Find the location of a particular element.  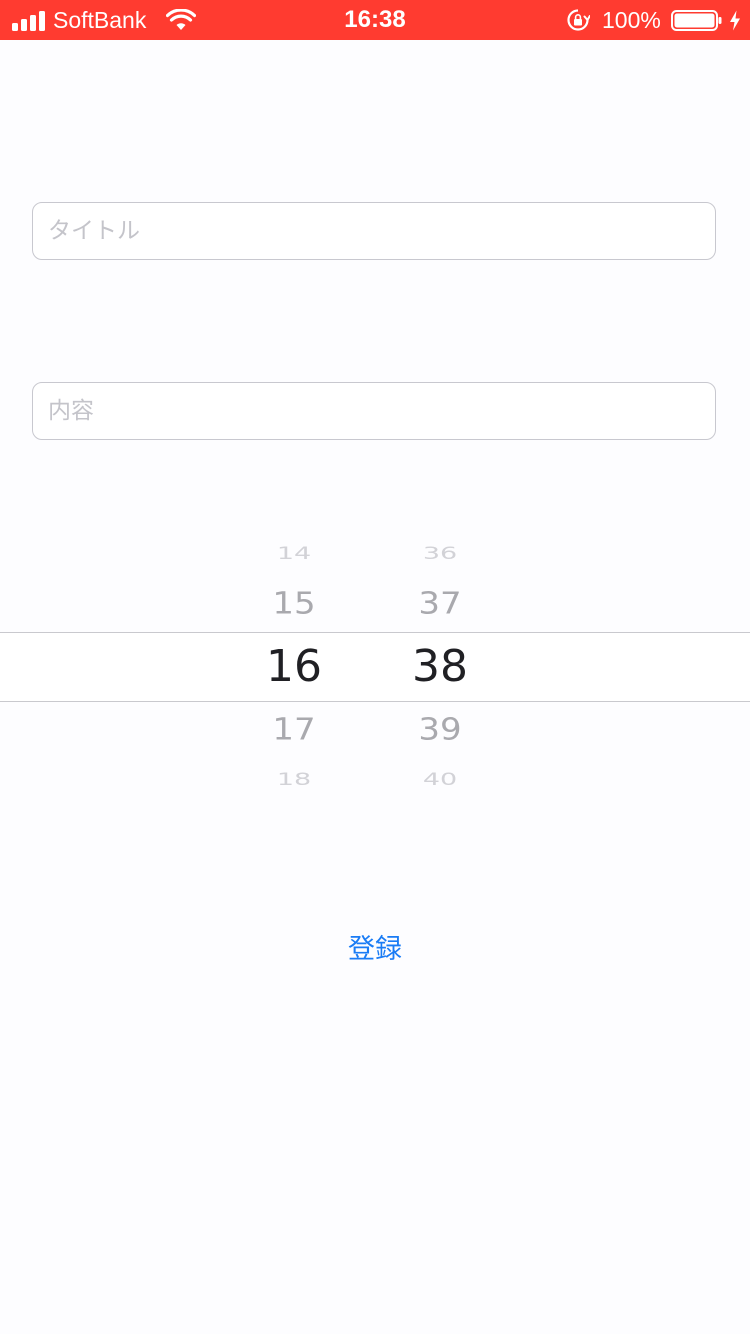

picker-selection-band is located at coordinates (375, 667).